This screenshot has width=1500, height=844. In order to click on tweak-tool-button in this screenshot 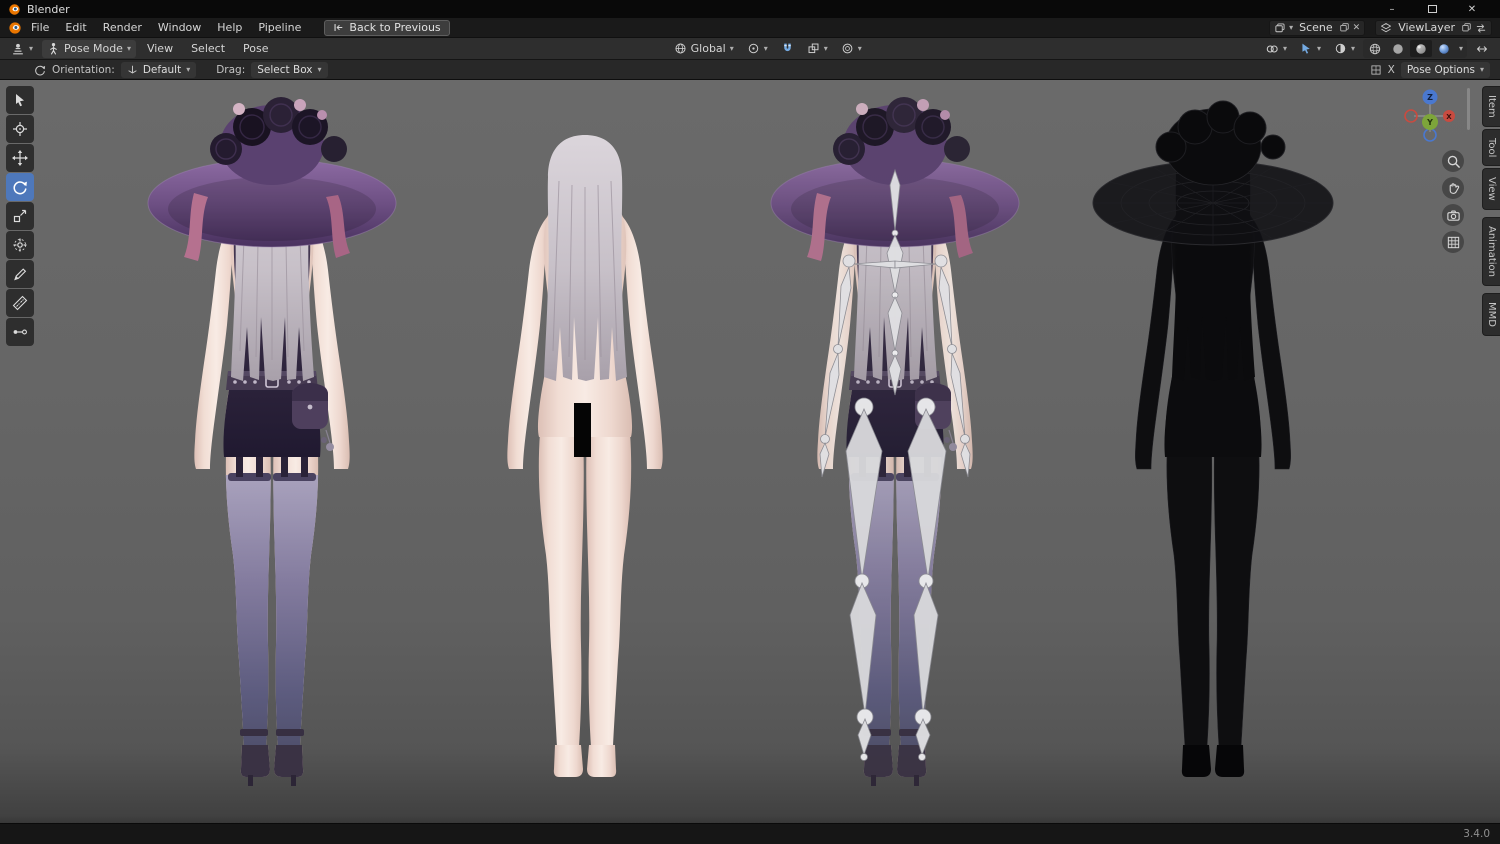, I will do `click(20, 100)`.